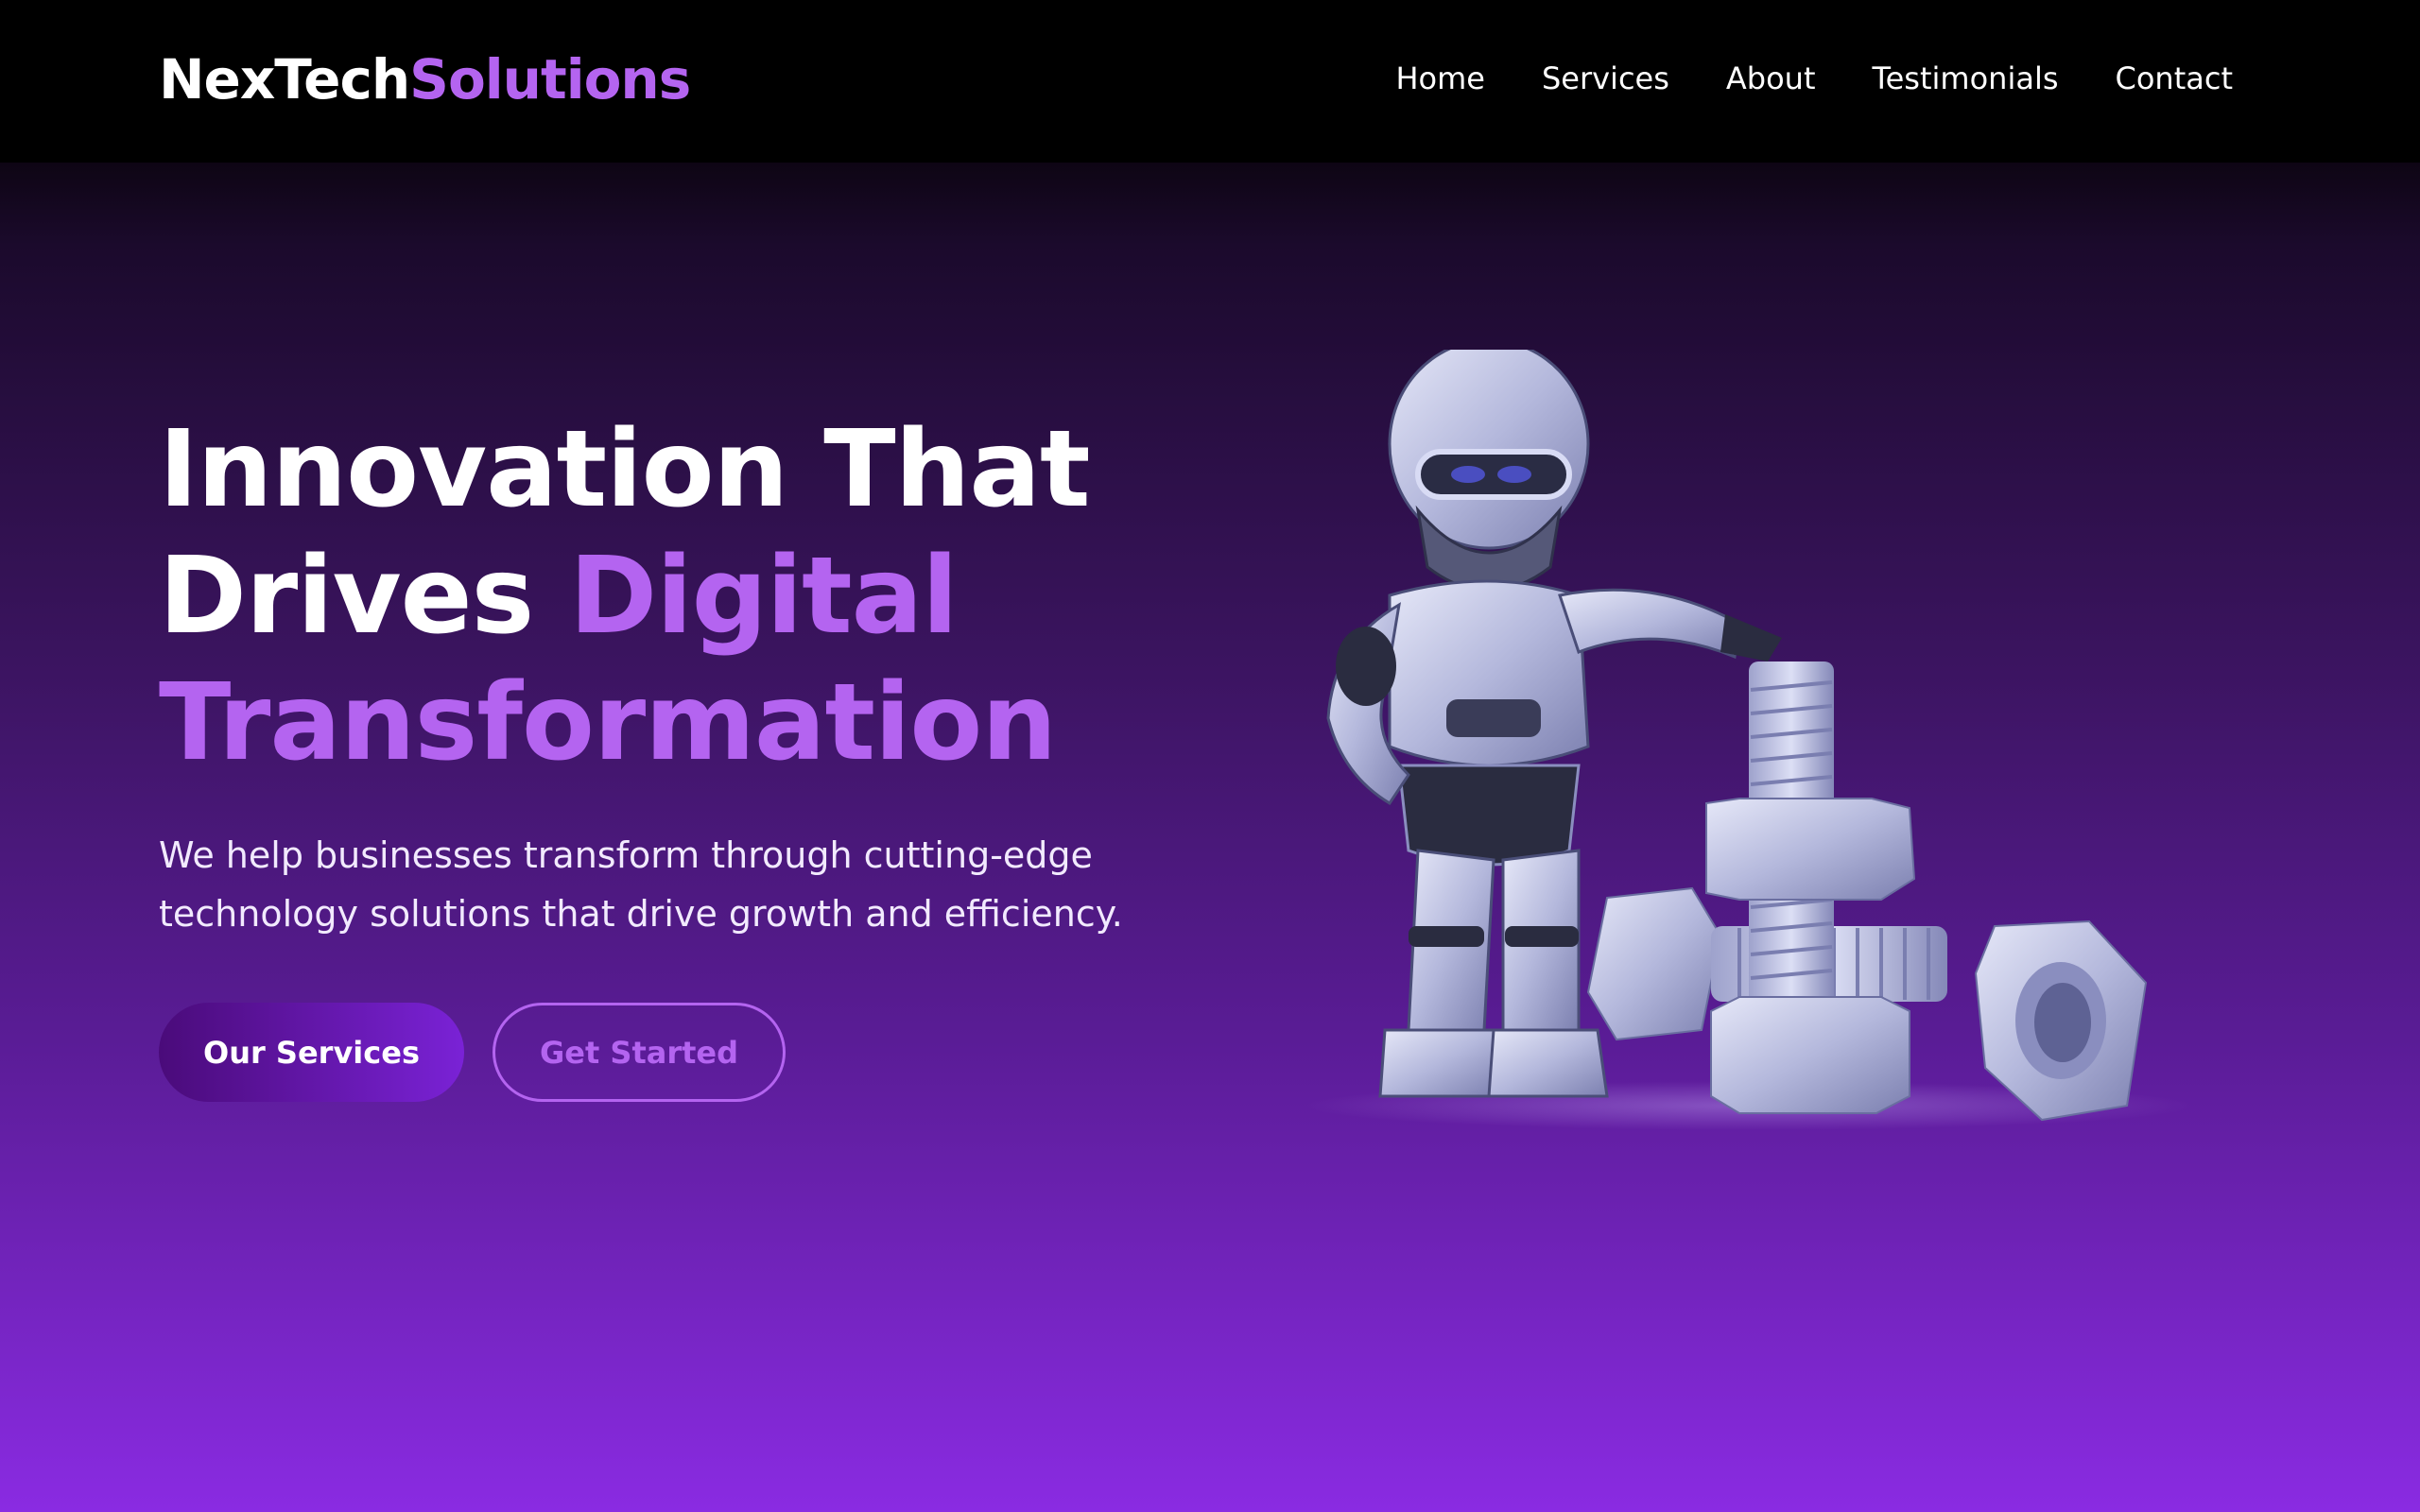  I want to click on hero-title-line2-accent: Digital, so click(763, 596).